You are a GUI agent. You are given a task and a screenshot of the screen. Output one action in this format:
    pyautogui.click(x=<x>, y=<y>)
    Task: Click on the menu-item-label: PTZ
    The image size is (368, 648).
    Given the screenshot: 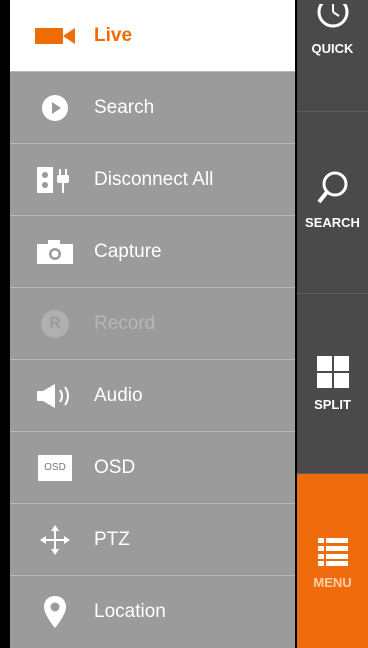 What is the action you would take?
    pyautogui.click(x=112, y=539)
    